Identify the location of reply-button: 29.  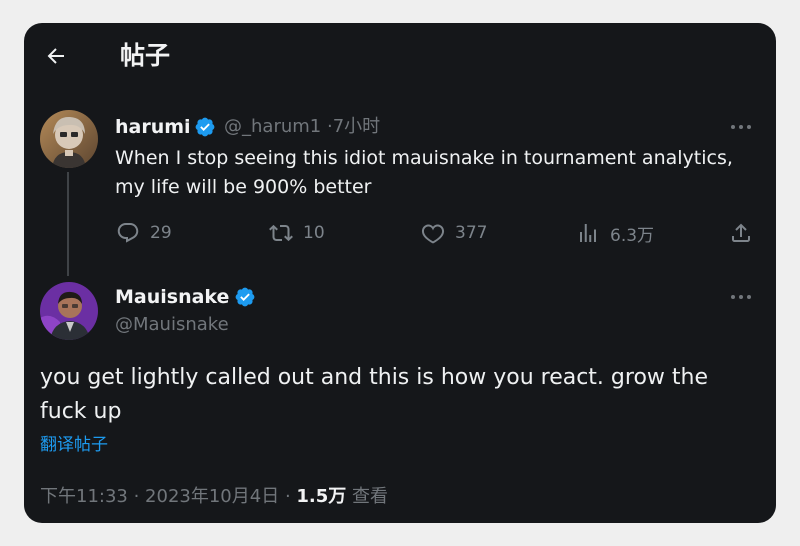
(144, 233).